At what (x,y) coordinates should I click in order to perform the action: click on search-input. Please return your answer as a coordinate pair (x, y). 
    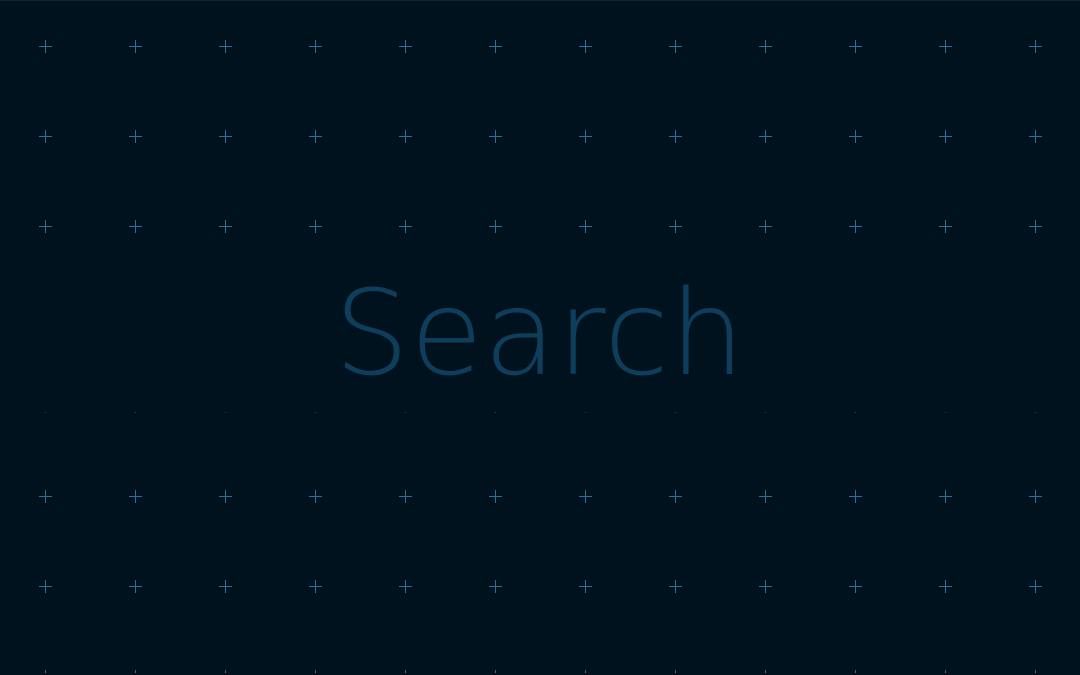
    Looking at the image, I should click on (540, 333).